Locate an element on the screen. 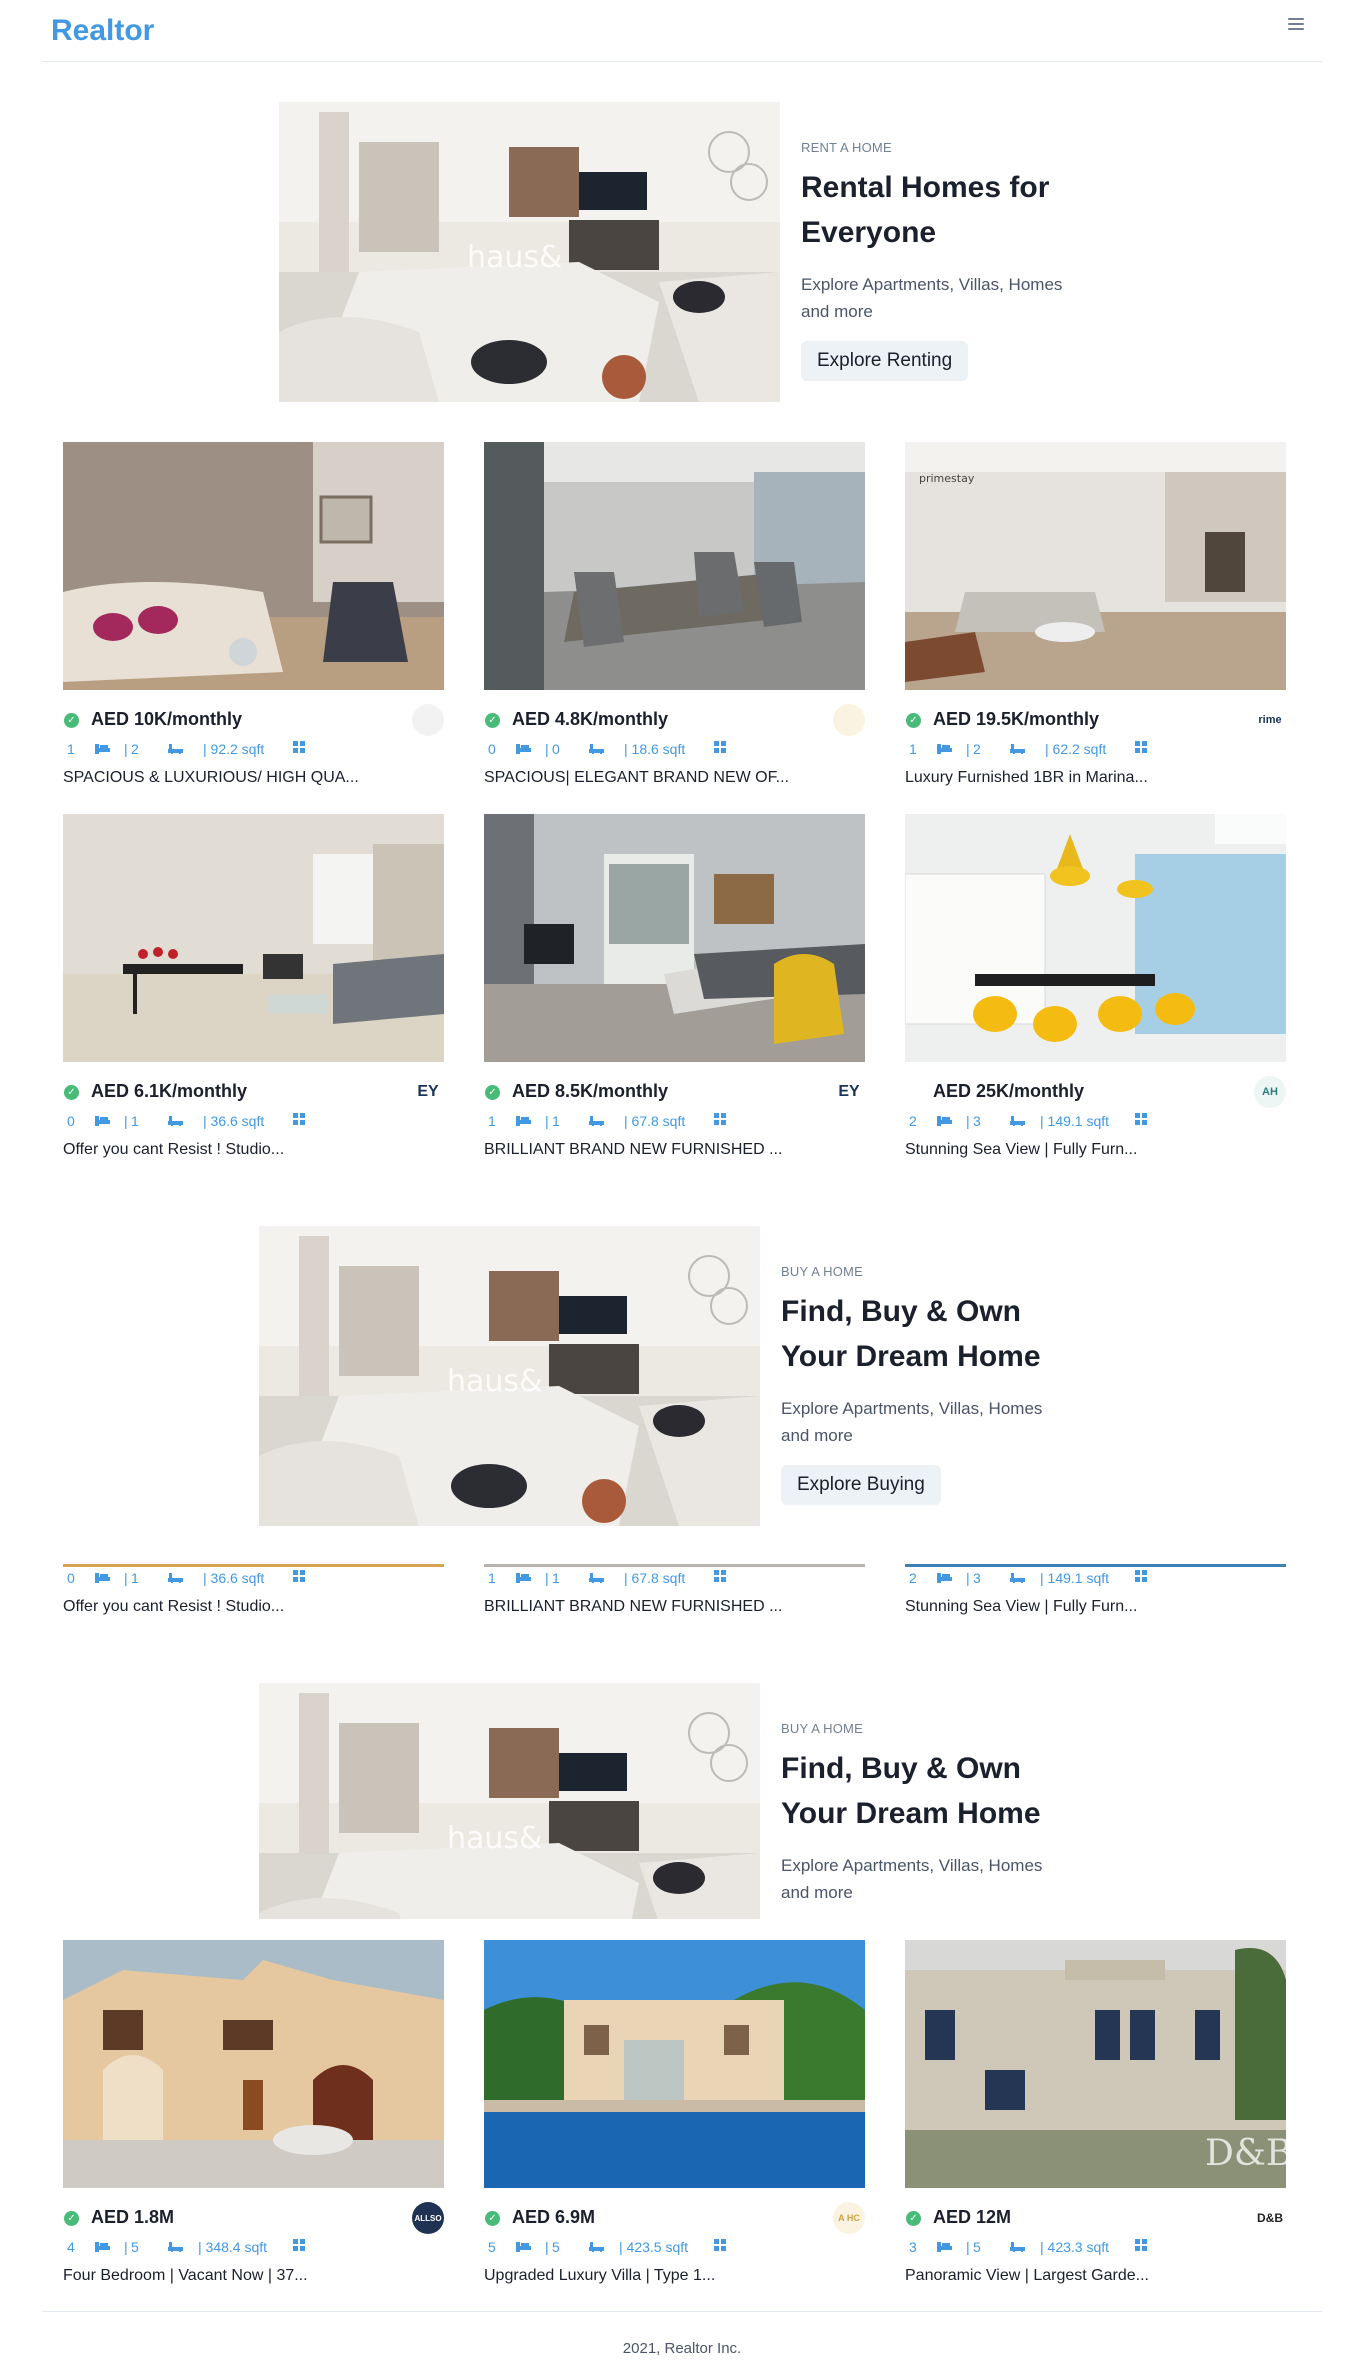 This screenshot has width=1366, height=2375. area: | 92.2 sqft is located at coordinates (234, 749).